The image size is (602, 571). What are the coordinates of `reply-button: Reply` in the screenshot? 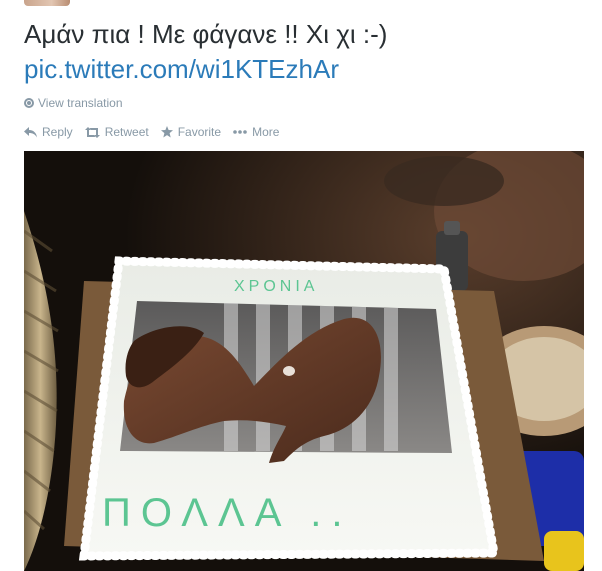 It's located at (48, 132).